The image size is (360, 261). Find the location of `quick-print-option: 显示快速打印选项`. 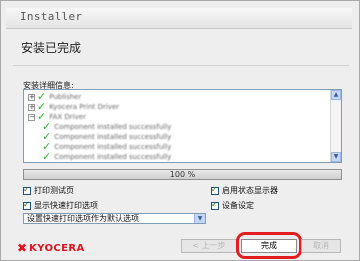

quick-print-option: 显示快速打印选项 is located at coordinates (60, 205).